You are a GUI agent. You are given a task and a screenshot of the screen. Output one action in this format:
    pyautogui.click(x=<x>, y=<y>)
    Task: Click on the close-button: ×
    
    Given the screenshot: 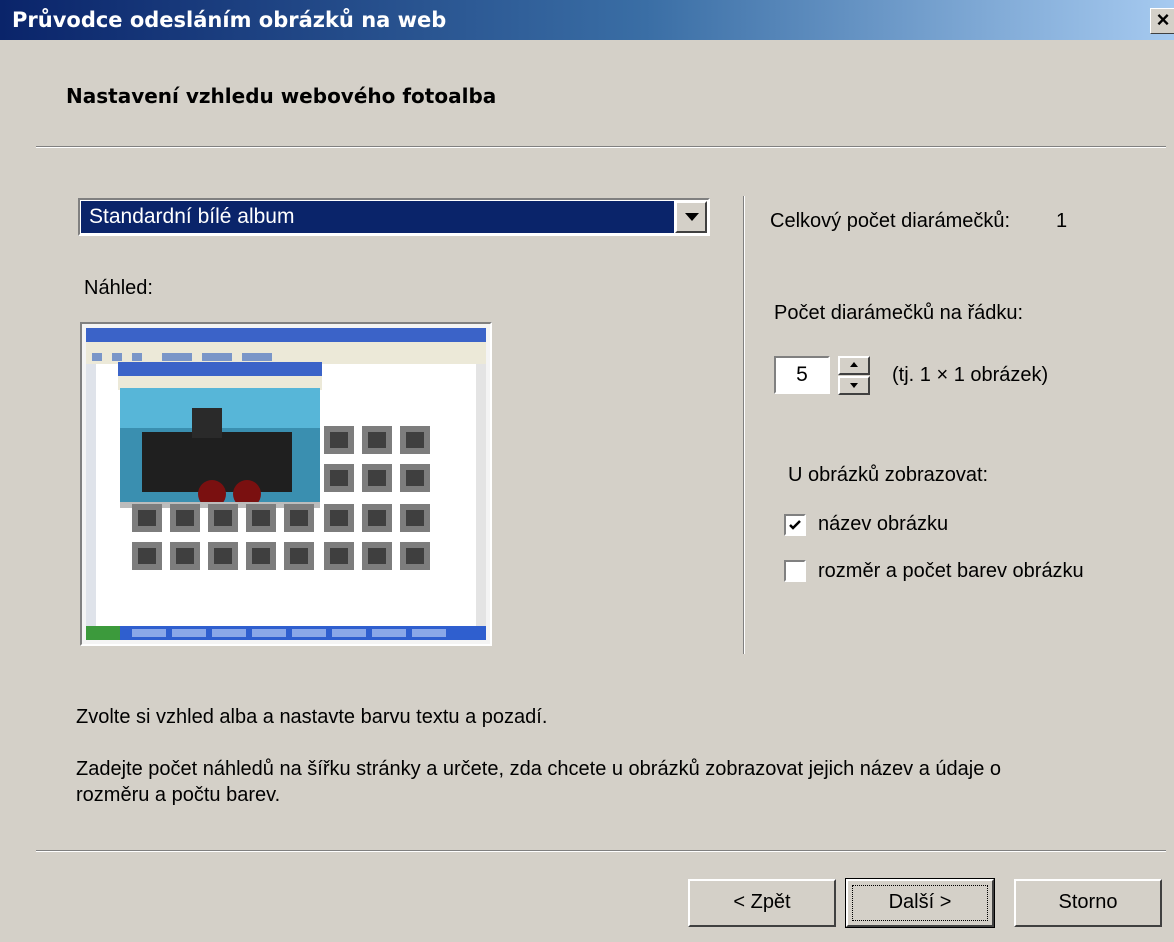 What is the action you would take?
    pyautogui.click(x=1162, y=21)
    